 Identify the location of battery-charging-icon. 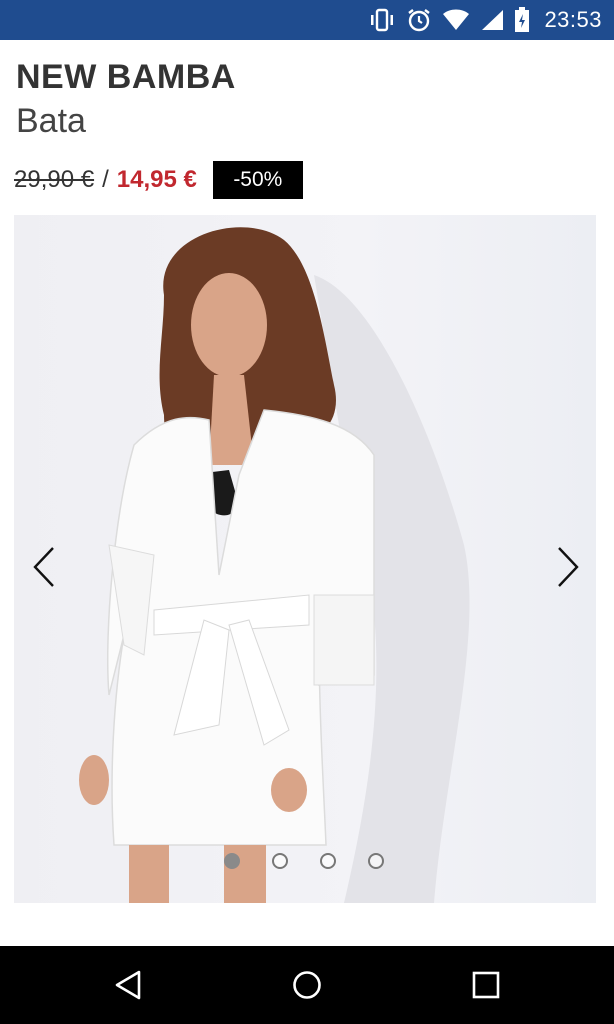
(522, 20).